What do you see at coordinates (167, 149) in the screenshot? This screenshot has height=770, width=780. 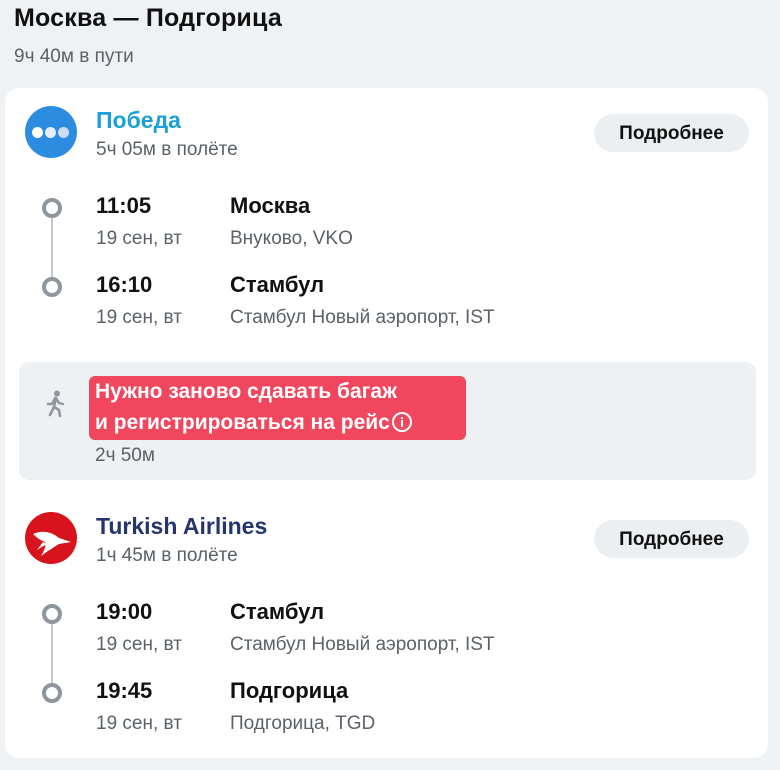 I see `flight-duration: 5ч 05м в полёте` at bounding box center [167, 149].